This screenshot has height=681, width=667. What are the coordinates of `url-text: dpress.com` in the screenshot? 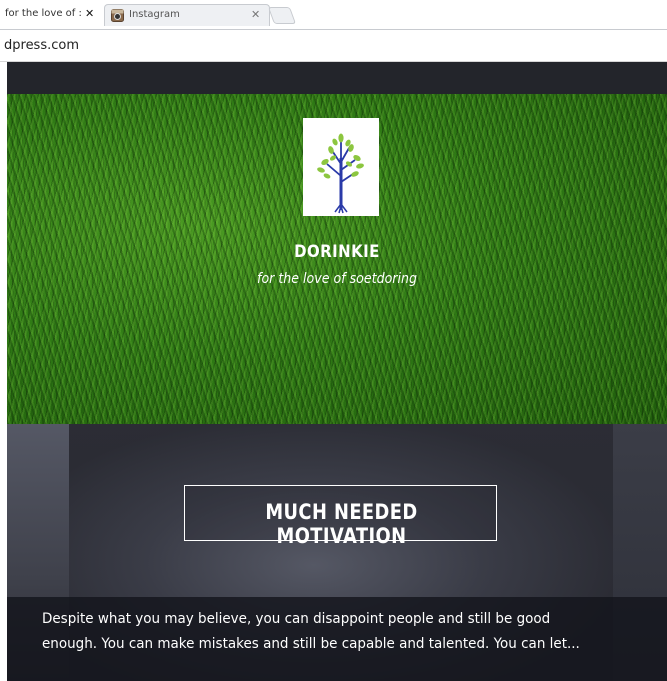 It's located at (41, 45).